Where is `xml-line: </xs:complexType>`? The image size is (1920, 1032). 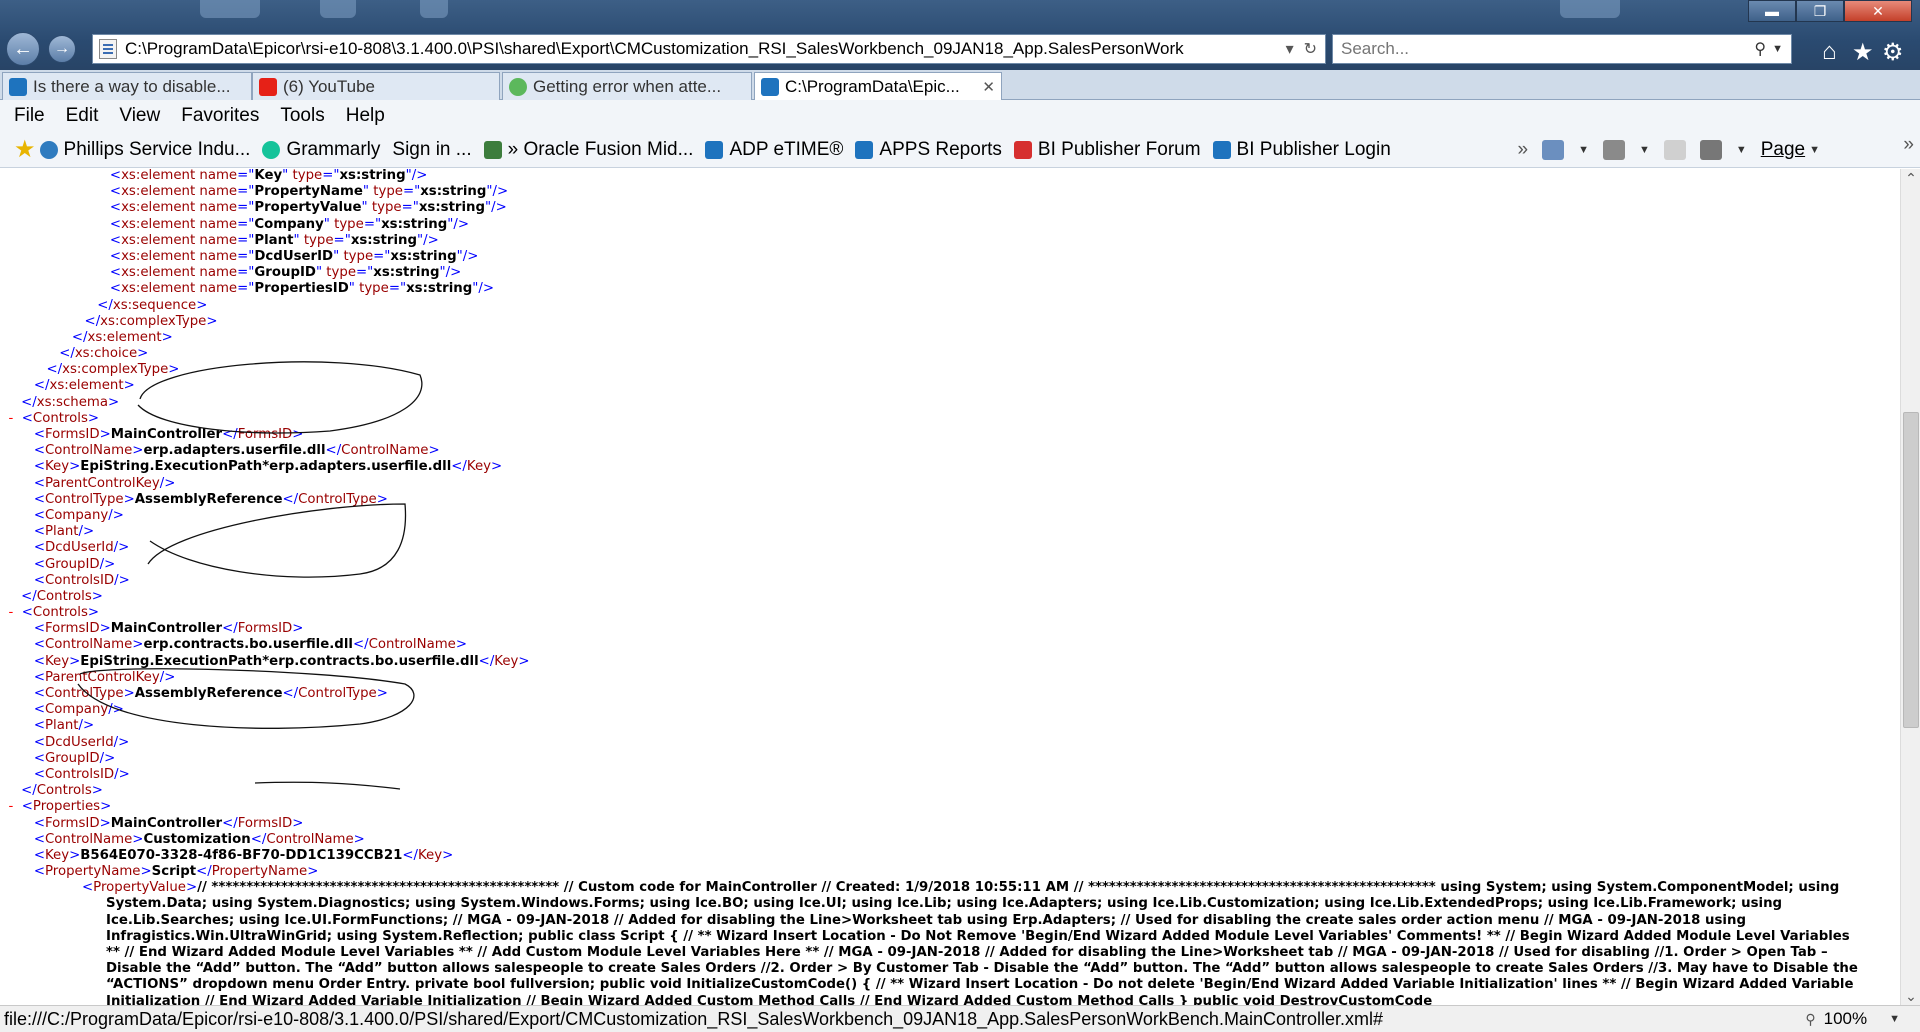
xml-line: </xs:complexType> is located at coordinates (940, 370).